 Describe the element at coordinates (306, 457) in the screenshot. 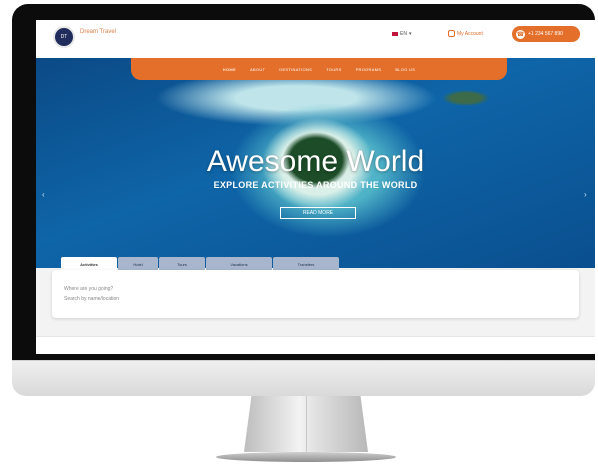

I see `monitor-base` at that location.